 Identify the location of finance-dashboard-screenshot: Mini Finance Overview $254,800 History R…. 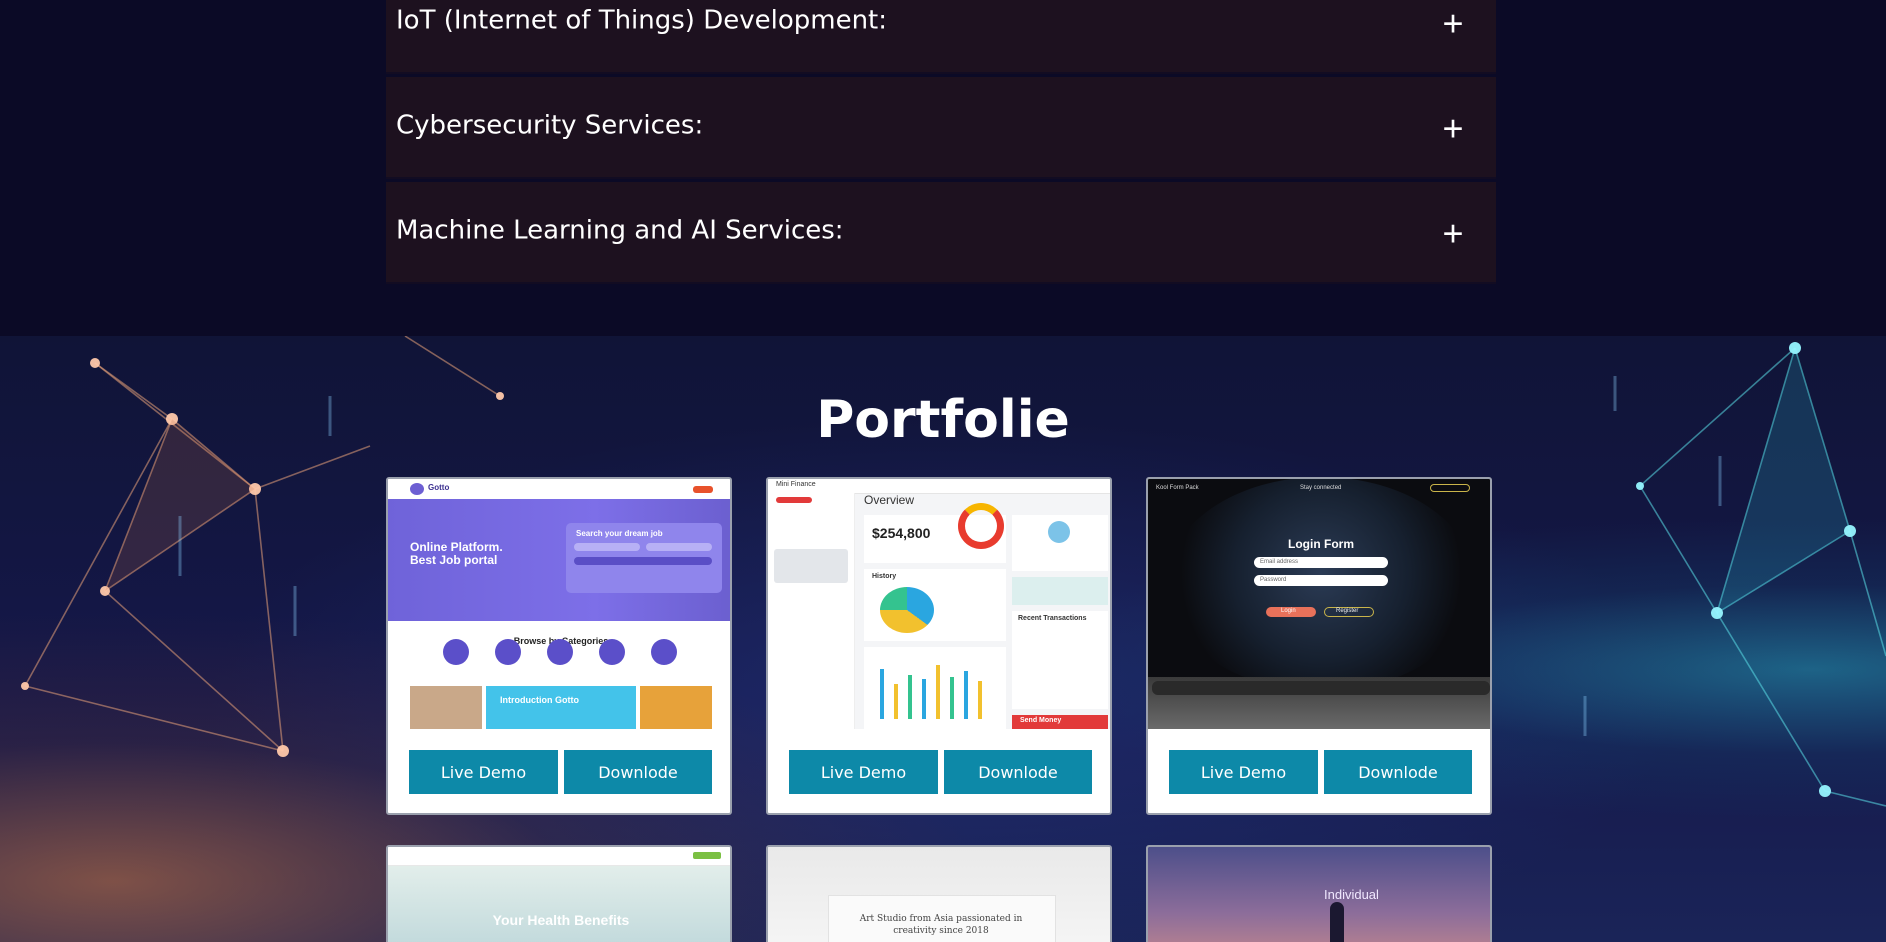
(939, 604).